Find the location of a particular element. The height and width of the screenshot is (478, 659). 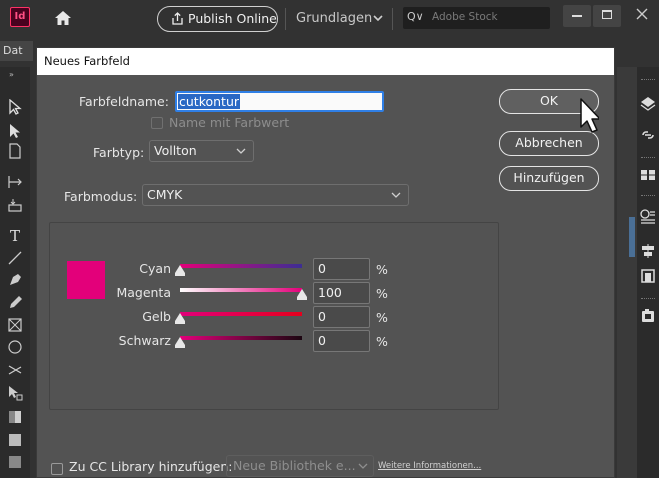

color-mode-select: CMYK is located at coordinates (275, 195).